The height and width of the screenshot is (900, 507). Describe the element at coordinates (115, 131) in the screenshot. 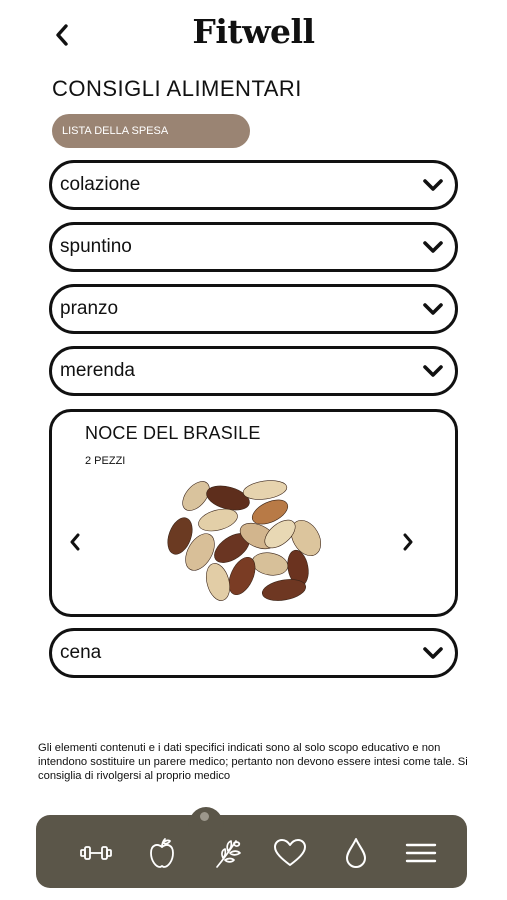

I see `shopping-list-label: LISTA DELLA SPESA` at that location.